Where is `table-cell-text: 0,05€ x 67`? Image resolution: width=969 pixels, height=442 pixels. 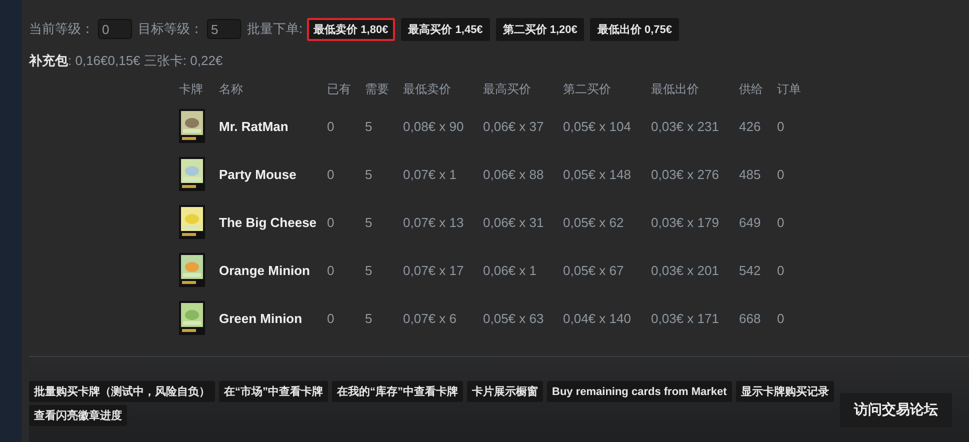
table-cell-text: 0,05€ x 67 is located at coordinates (594, 270).